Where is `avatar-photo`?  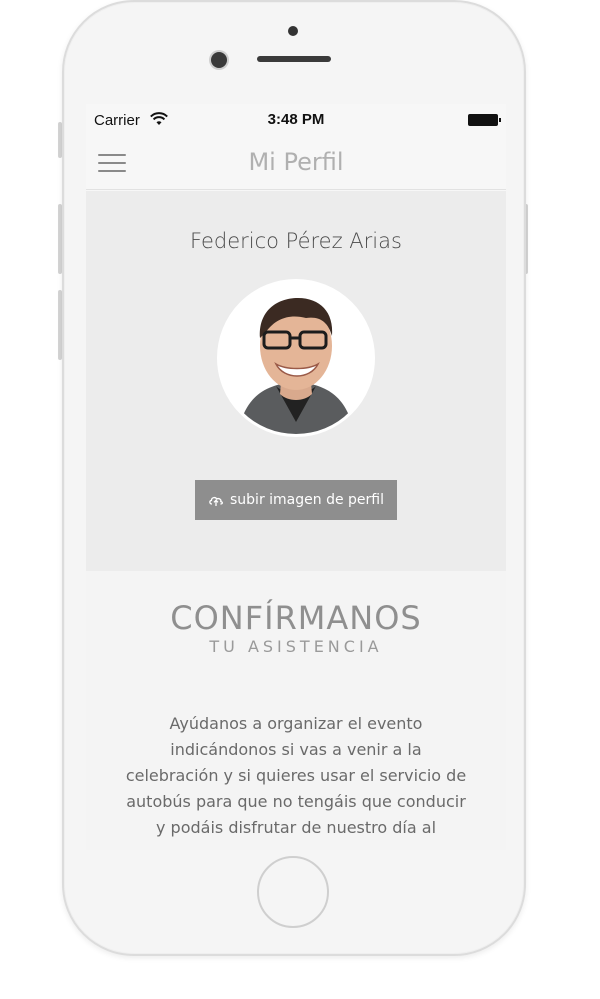 avatar-photo is located at coordinates (296, 358).